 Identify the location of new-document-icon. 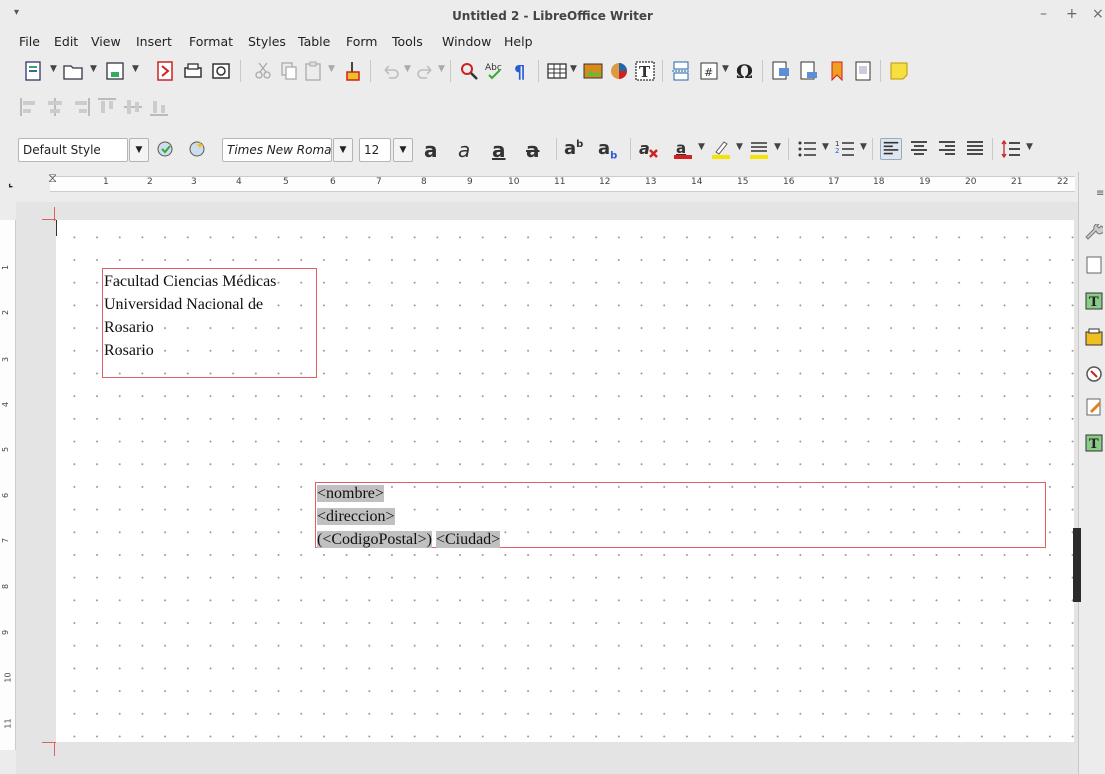
(33, 71).